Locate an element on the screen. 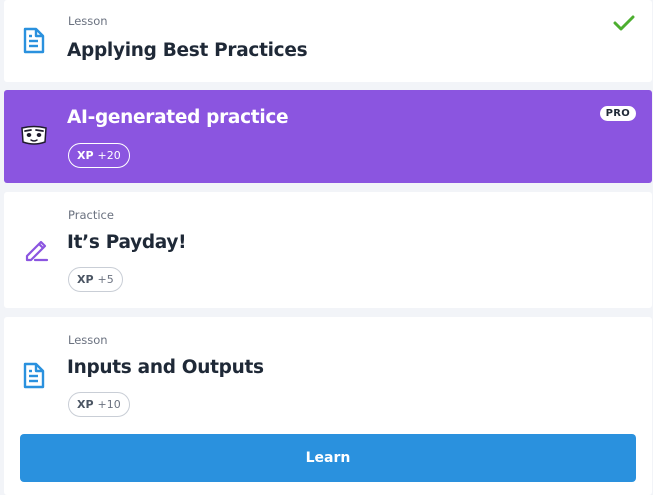 Image resolution: width=653 pixels, height=495 pixels. xp-badge: XP +10 is located at coordinates (99, 404).